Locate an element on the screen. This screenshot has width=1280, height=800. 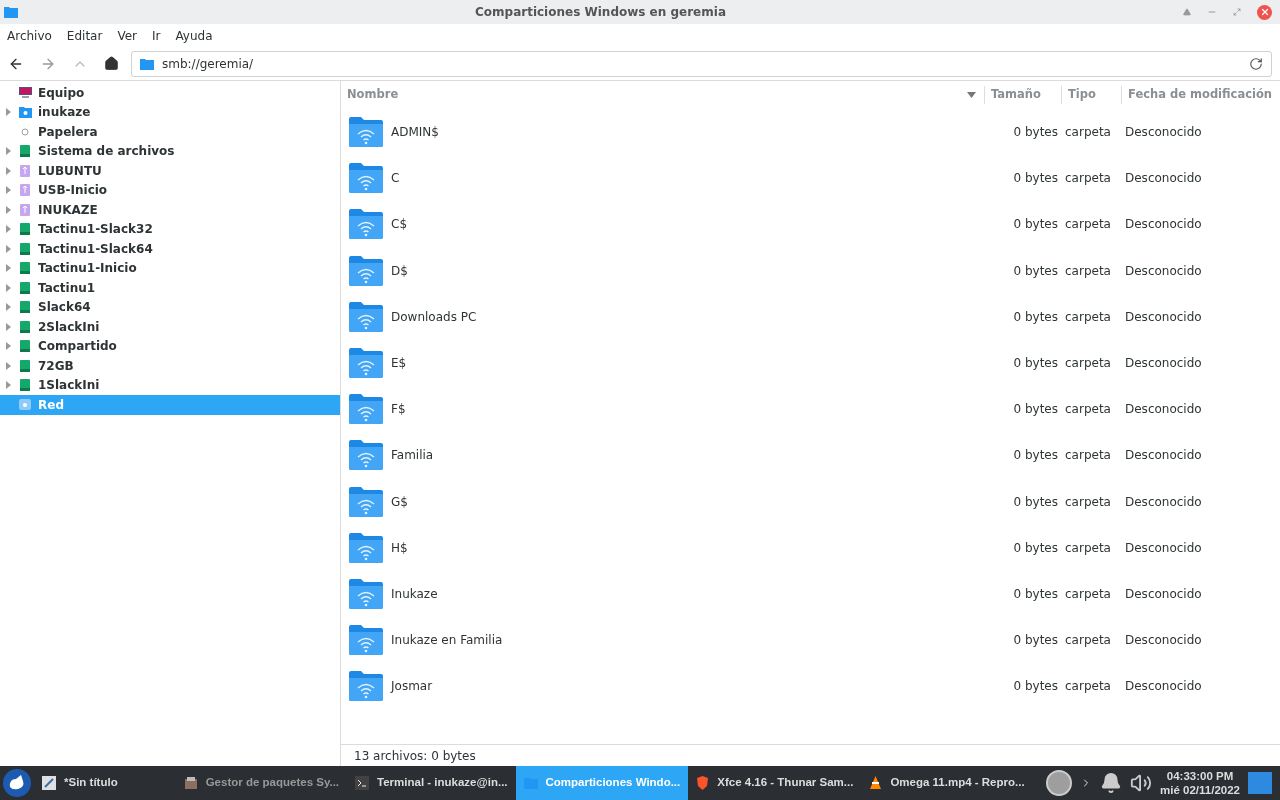
sidebar-item: 1SlackIni is located at coordinates (170, 385).